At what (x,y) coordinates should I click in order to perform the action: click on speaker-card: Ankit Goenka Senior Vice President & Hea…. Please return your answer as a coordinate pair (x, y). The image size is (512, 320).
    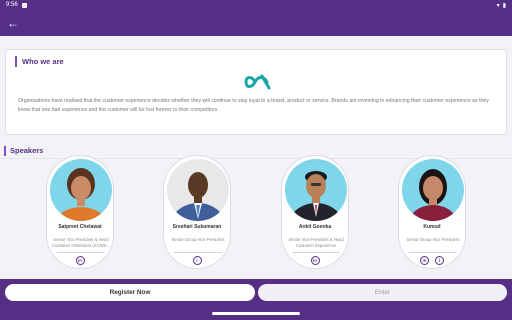
    Looking at the image, I should click on (315, 212).